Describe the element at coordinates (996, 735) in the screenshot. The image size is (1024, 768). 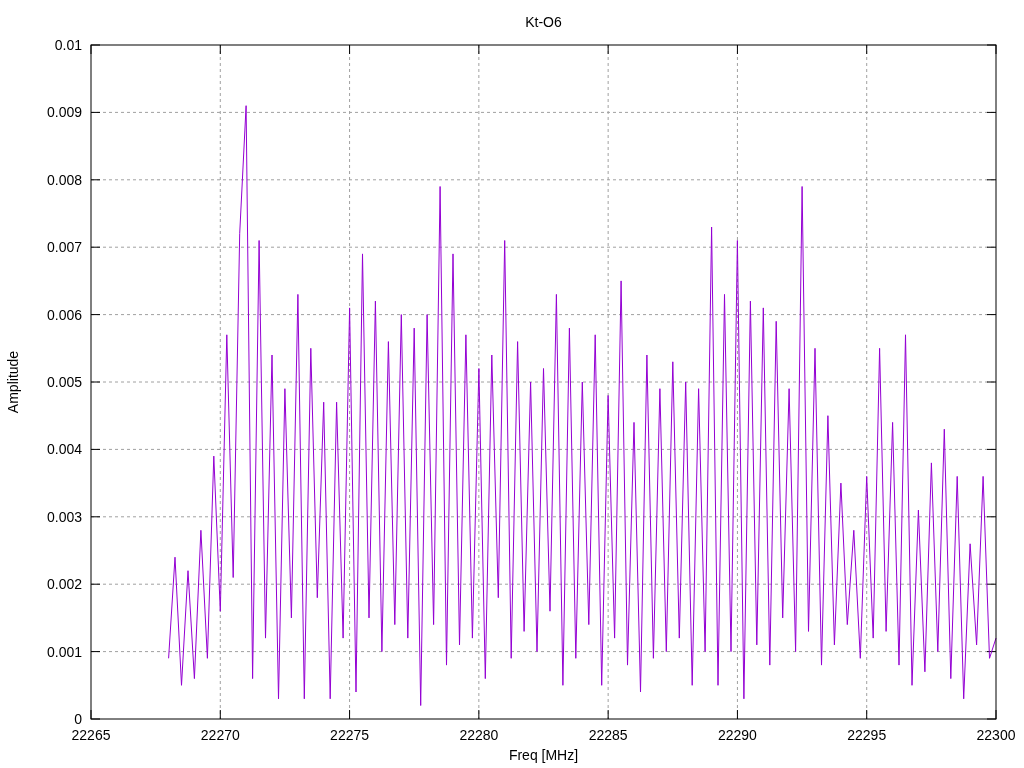
I see `x-tick-label: 22300` at that location.